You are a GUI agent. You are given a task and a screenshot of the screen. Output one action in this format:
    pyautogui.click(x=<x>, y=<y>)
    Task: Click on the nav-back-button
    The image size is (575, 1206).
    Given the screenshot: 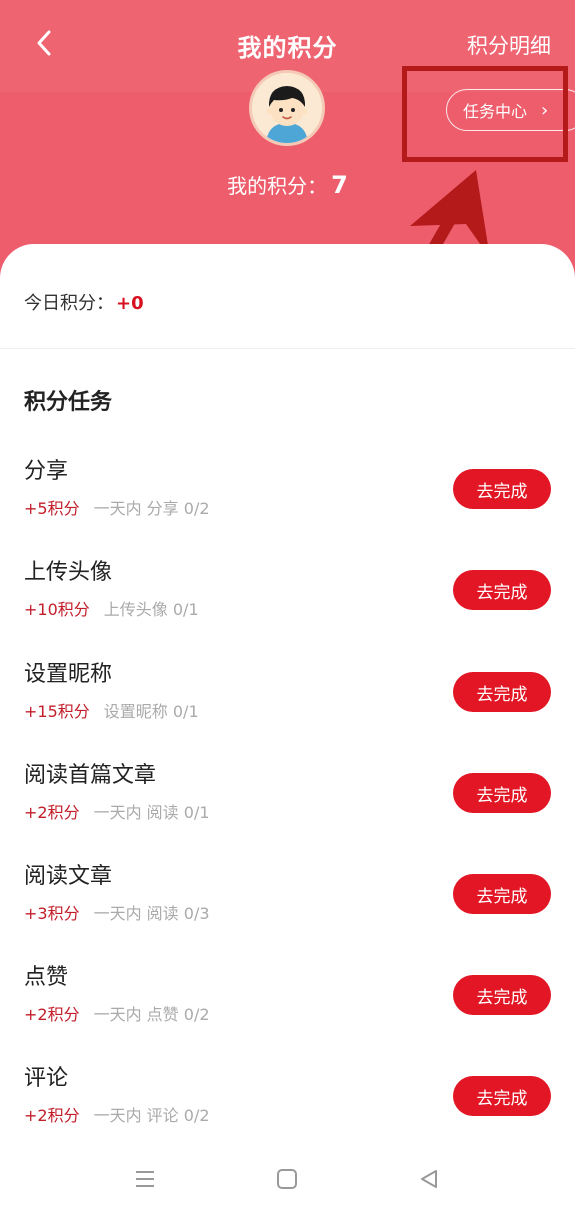 What is the action you would take?
    pyautogui.click(x=429, y=1179)
    